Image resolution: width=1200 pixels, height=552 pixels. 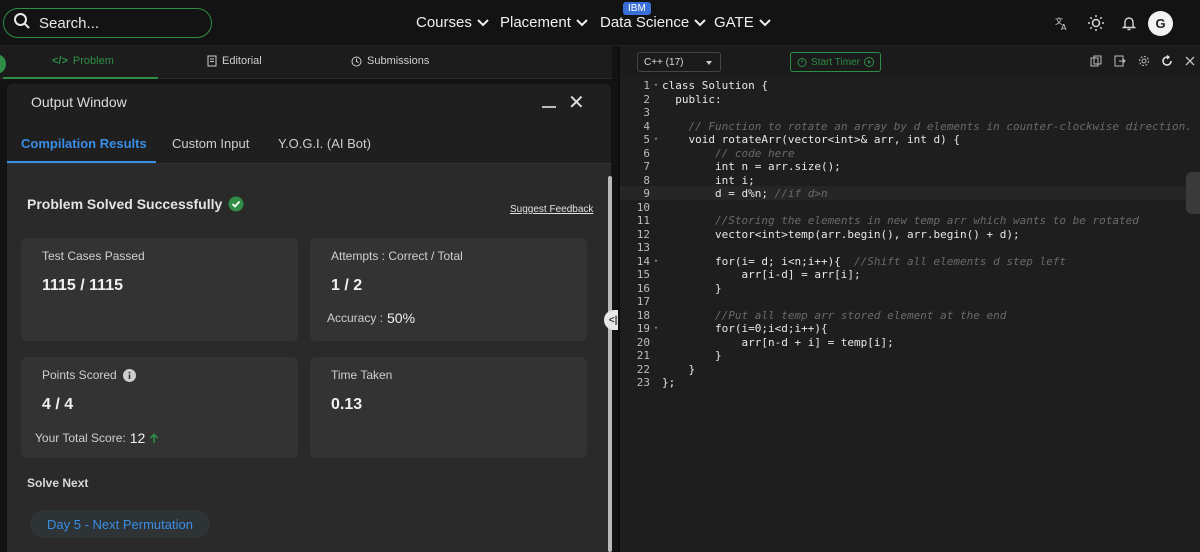 What do you see at coordinates (1120, 61) in the screenshot?
I see `import-icon` at bounding box center [1120, 61].